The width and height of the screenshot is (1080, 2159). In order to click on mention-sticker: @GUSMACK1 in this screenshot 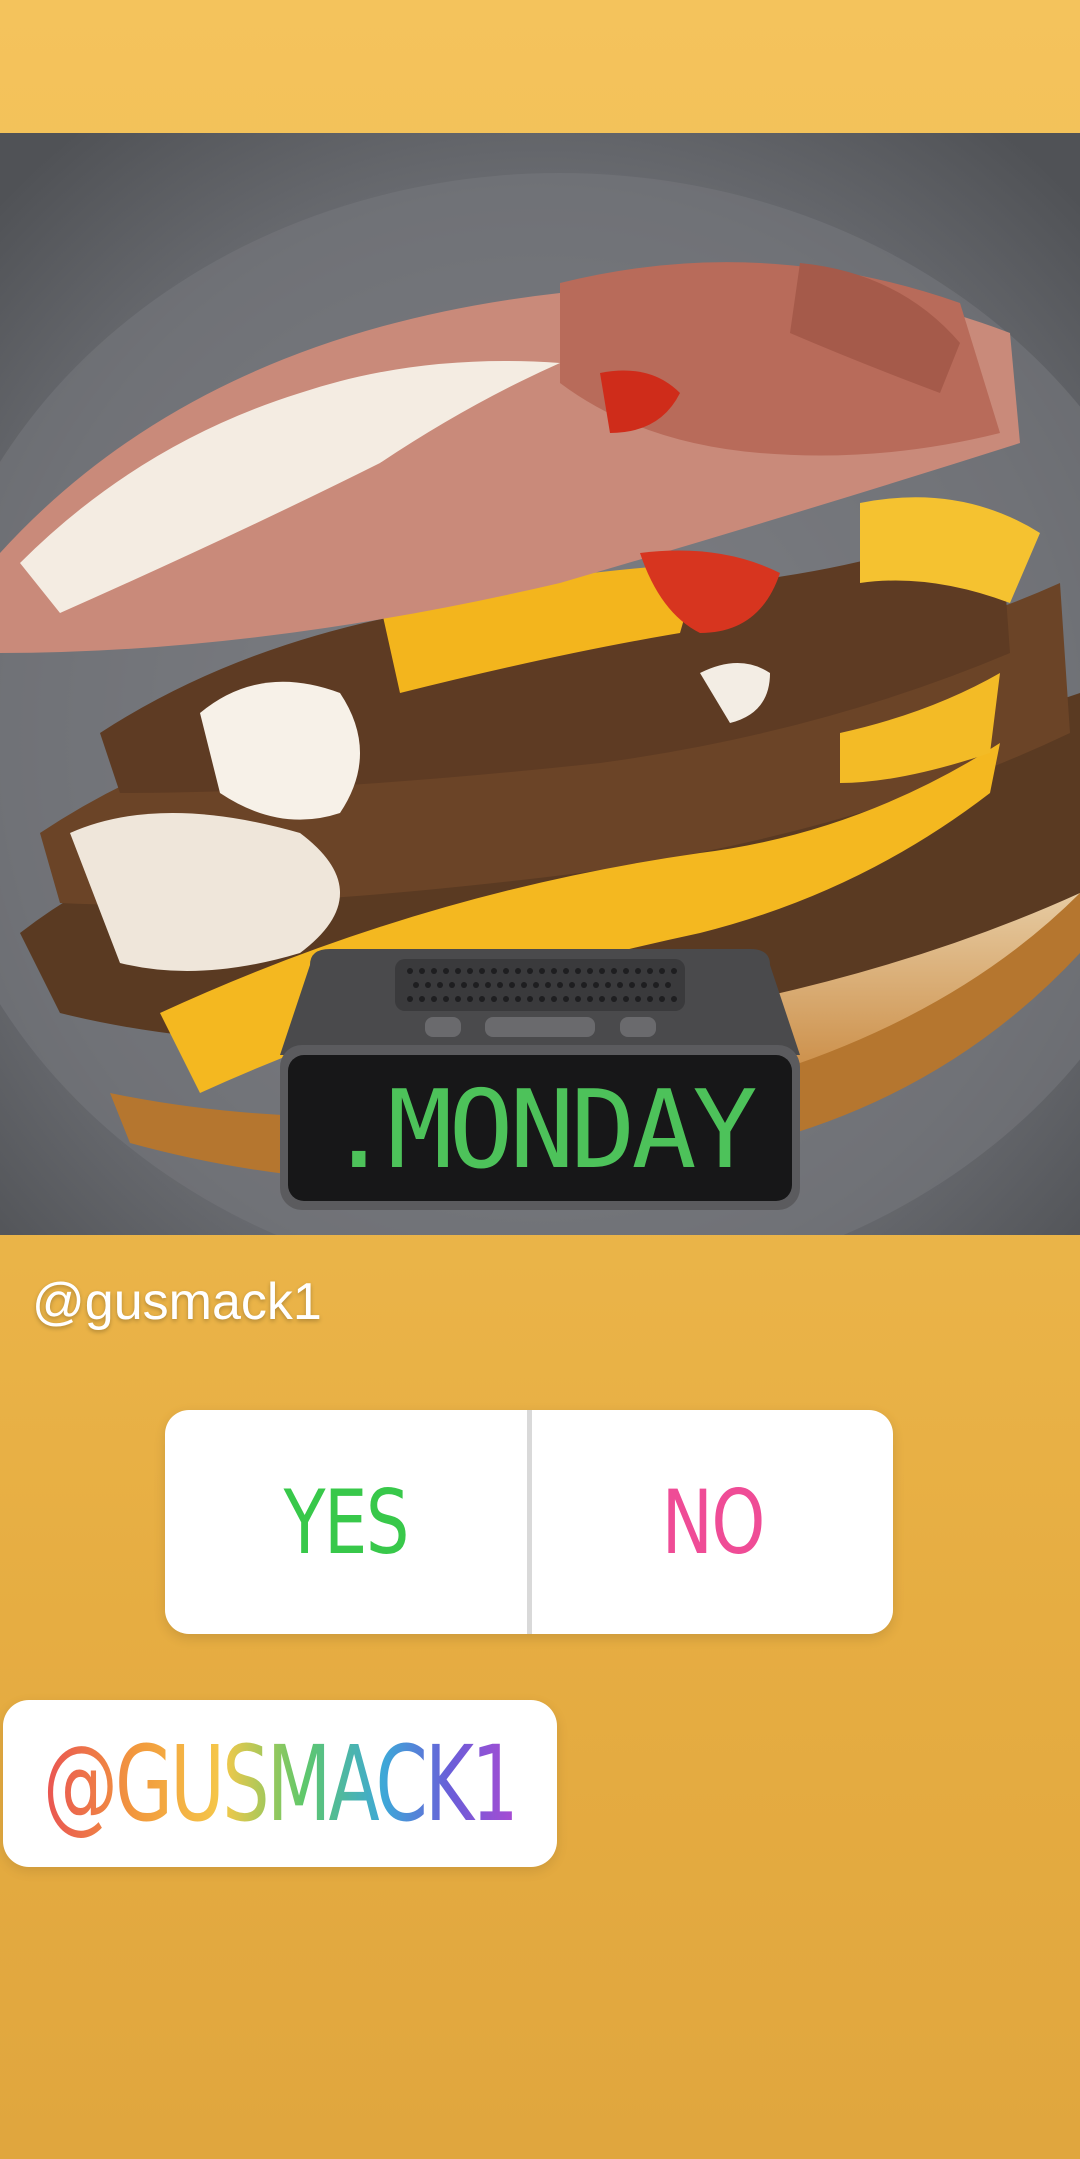, I will do `click(280, 1783)`.